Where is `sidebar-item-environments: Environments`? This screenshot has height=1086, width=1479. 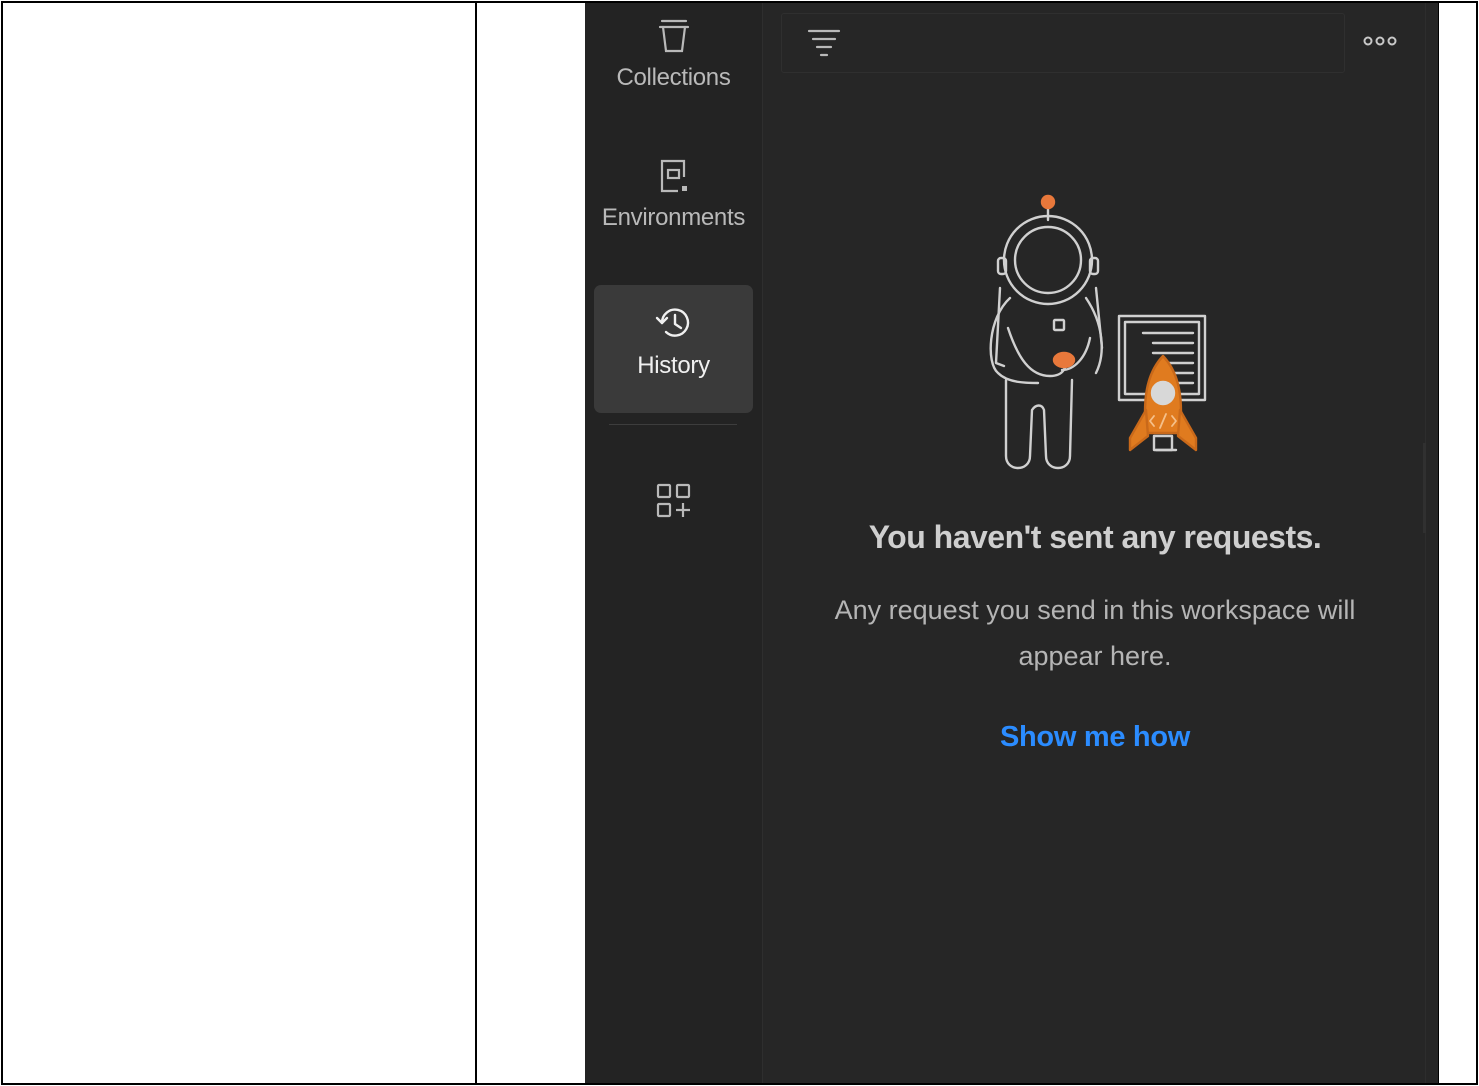 sidebar-item-environments: Environments is located at coordinates (673, 201).